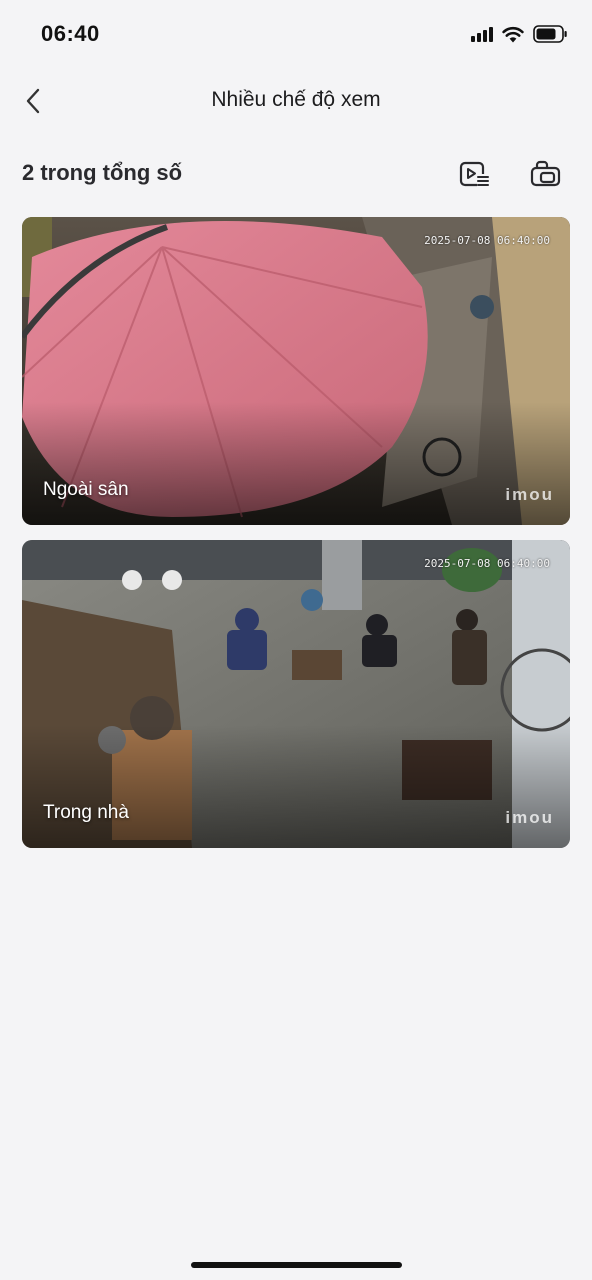 This screenshot has height=1280, width=592. What do you see at coordinates (70, 33) in the screenshot?
I see `status-time: 06:40` at bounding box center [70, 33].